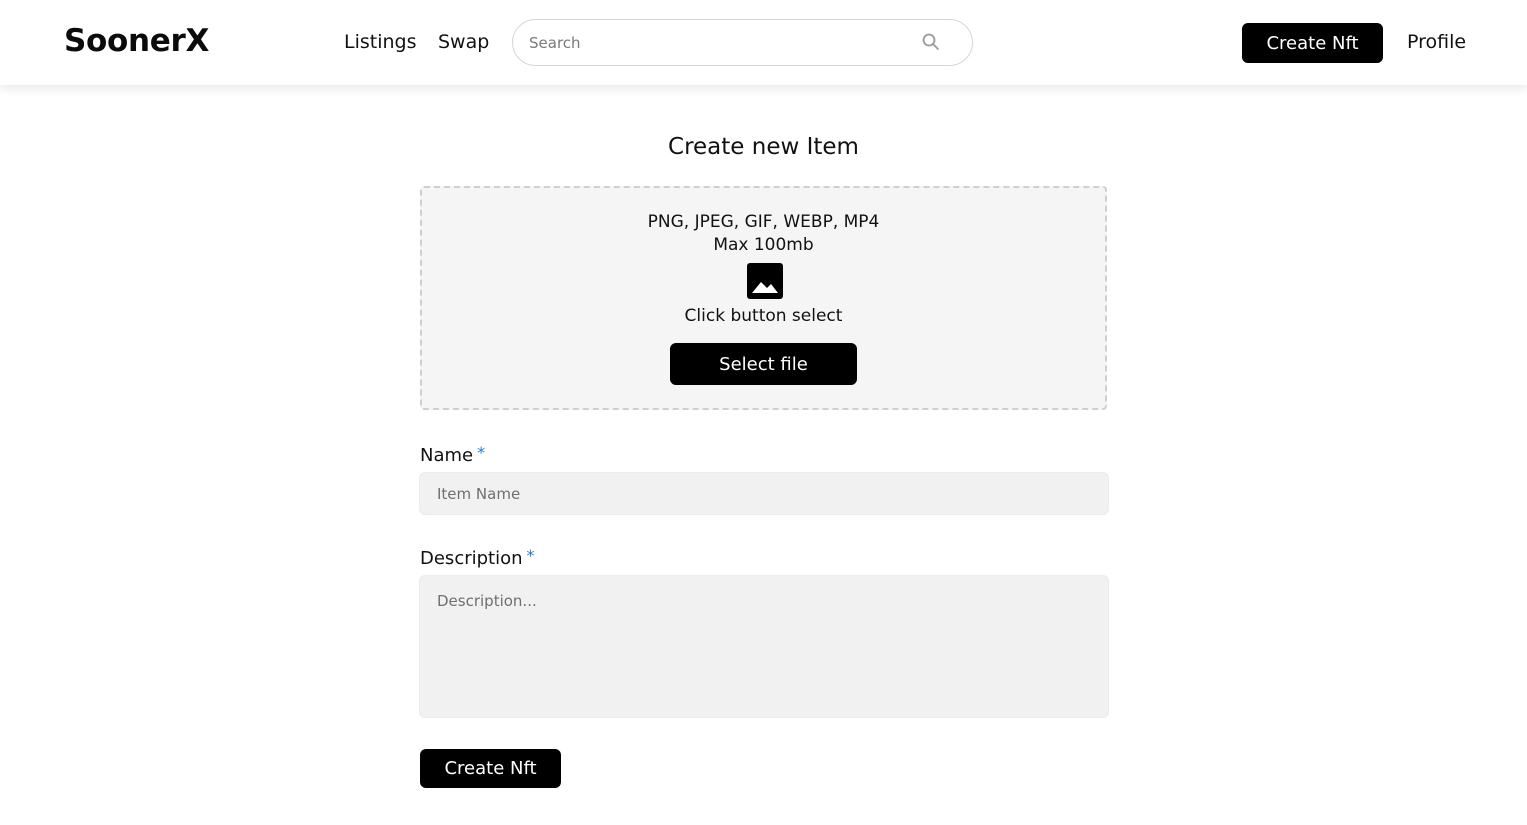 The height and width of the screenshot is (825, 1527). I want to click on select-file-button: Select file, so click(763, 364).